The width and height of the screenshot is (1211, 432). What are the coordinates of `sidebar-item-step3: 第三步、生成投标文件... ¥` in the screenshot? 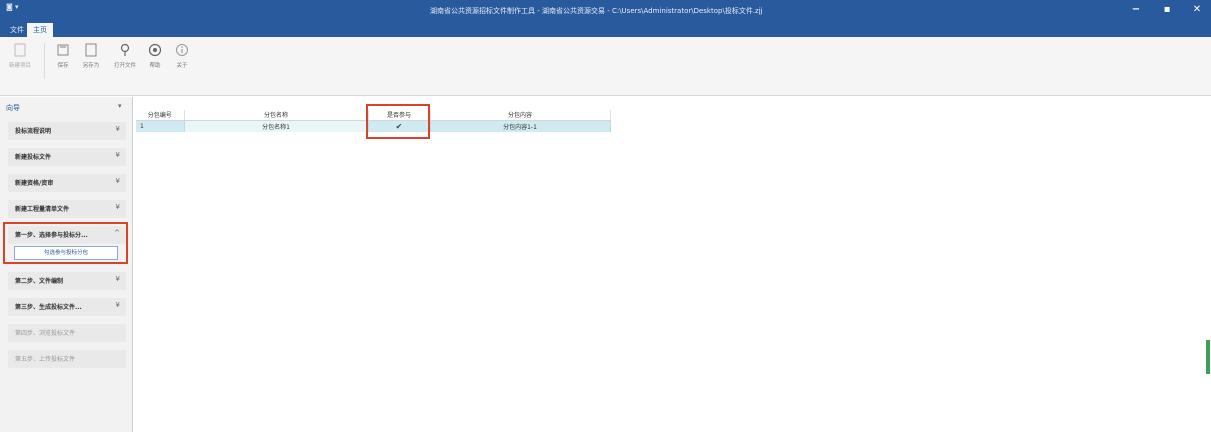 It's located at (67, 307).